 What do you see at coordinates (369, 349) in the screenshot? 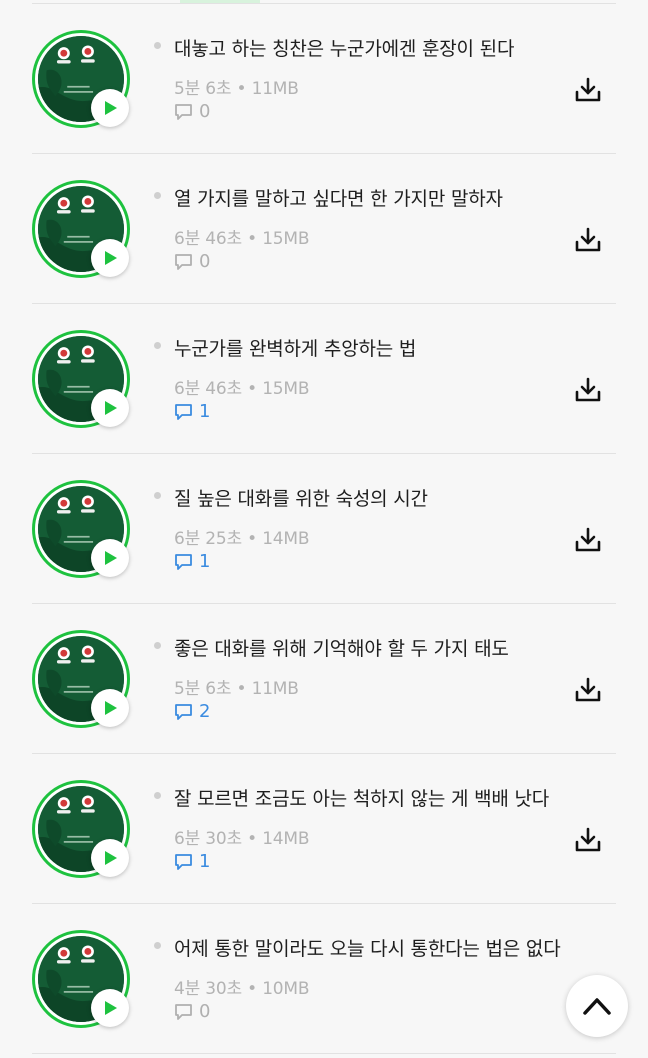
I see `episode-title: 누군가를 완벽하게 추앙하는 법` at bounding box center [369, 349].